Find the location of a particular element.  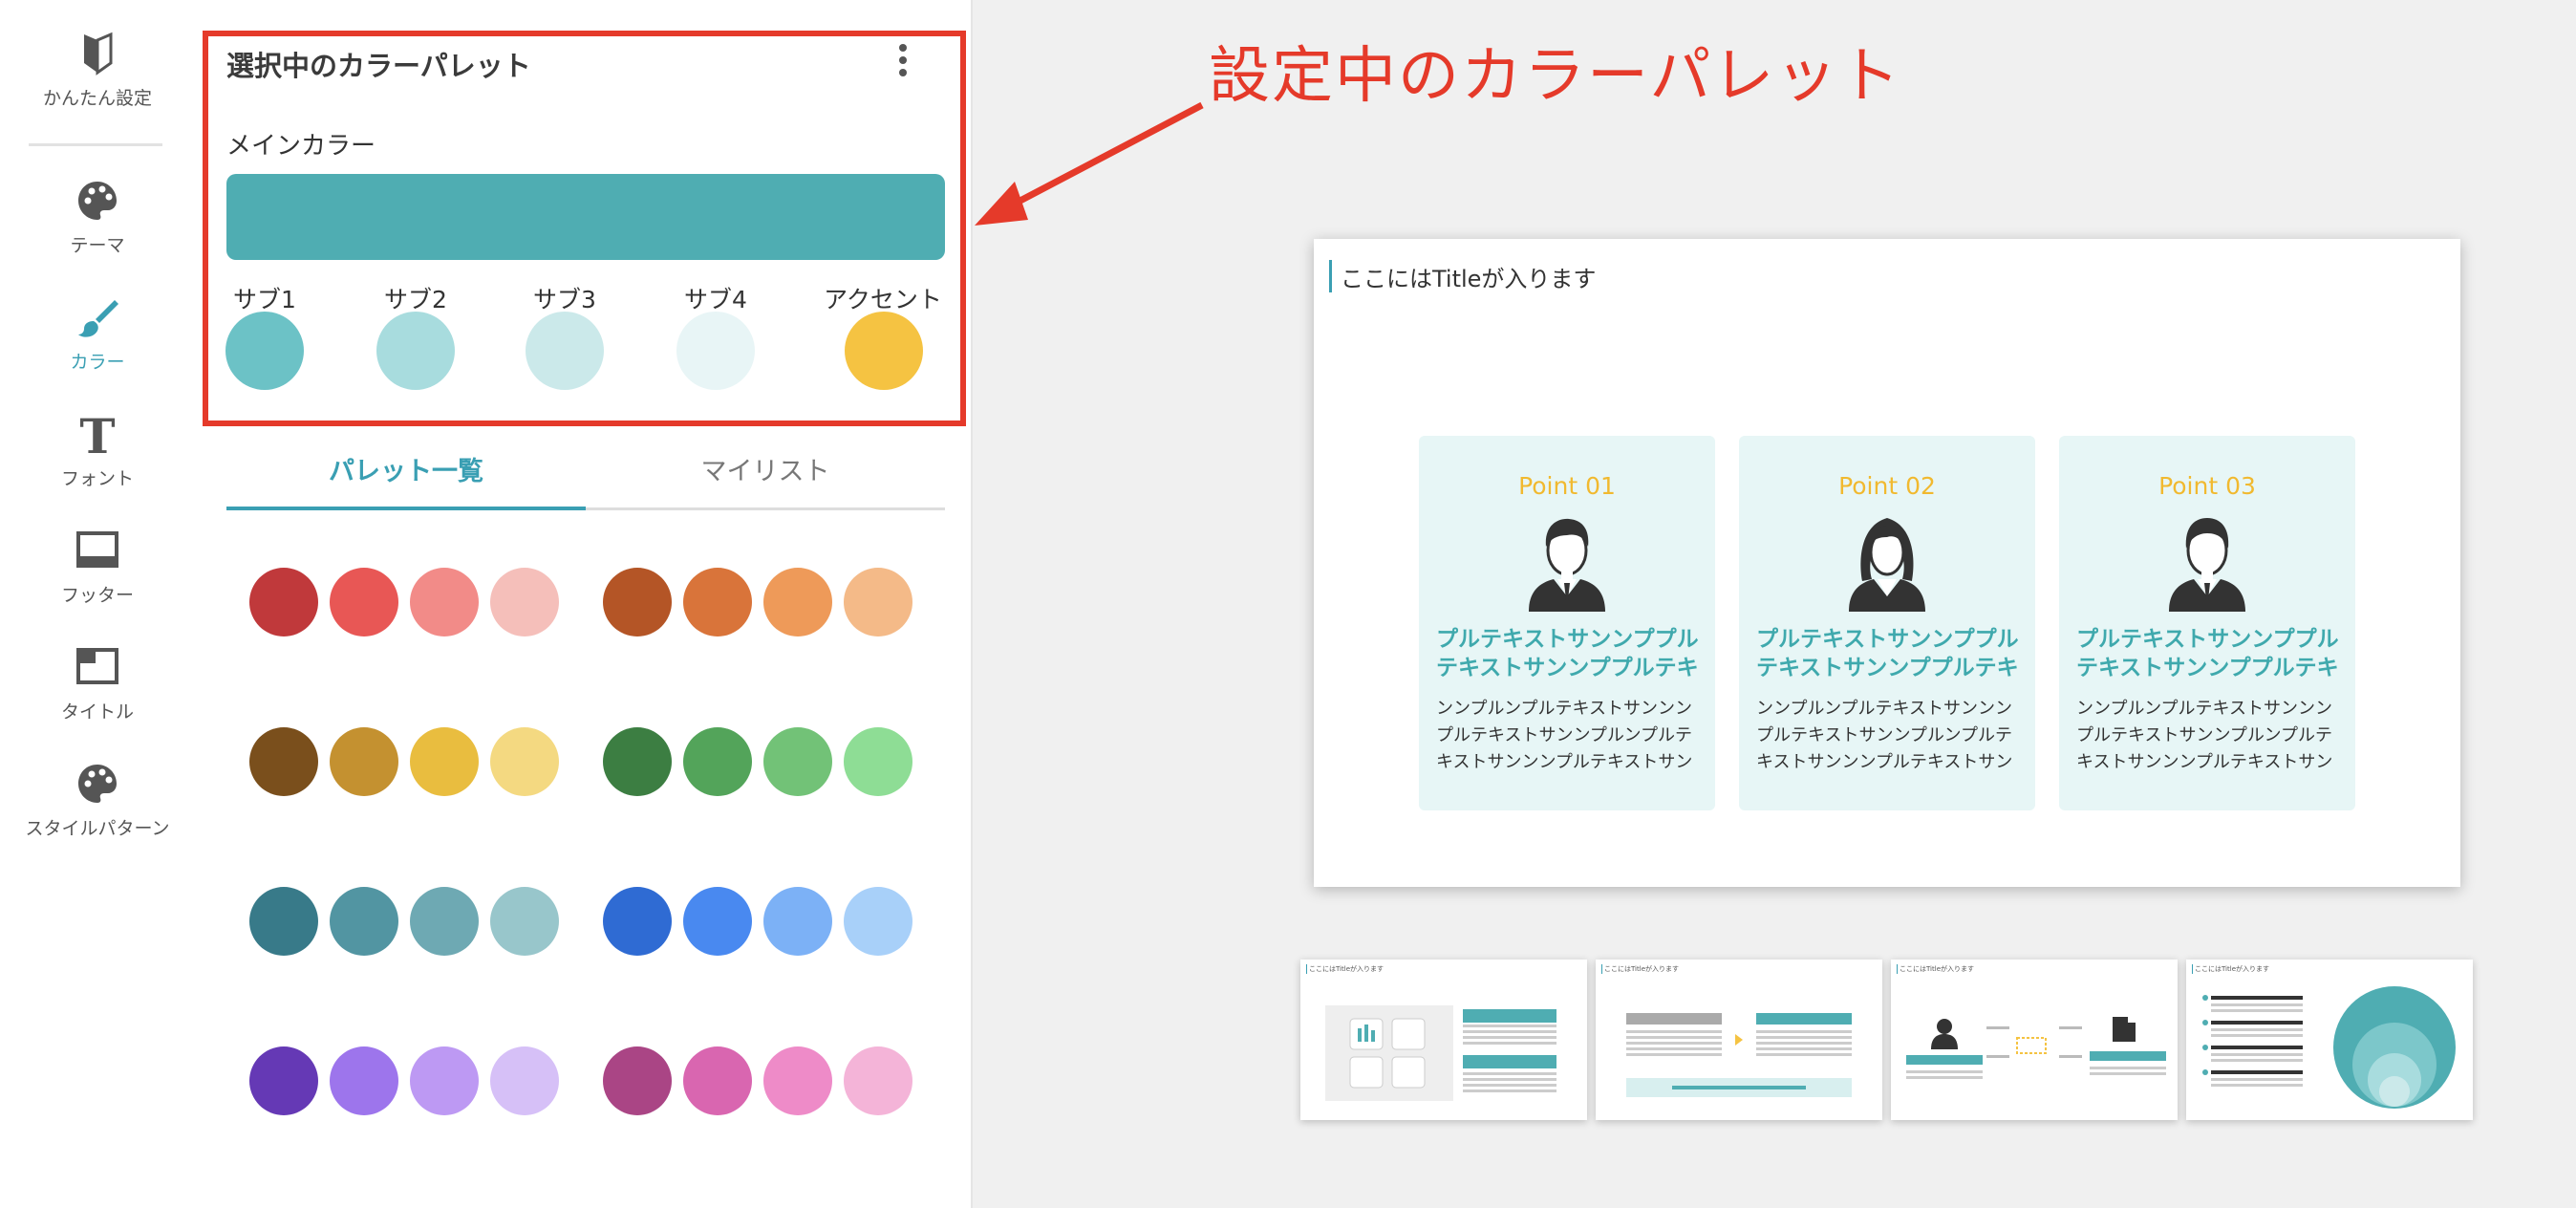

tab-palette-list: パレット一覧 is located at coordinates (406, 479).